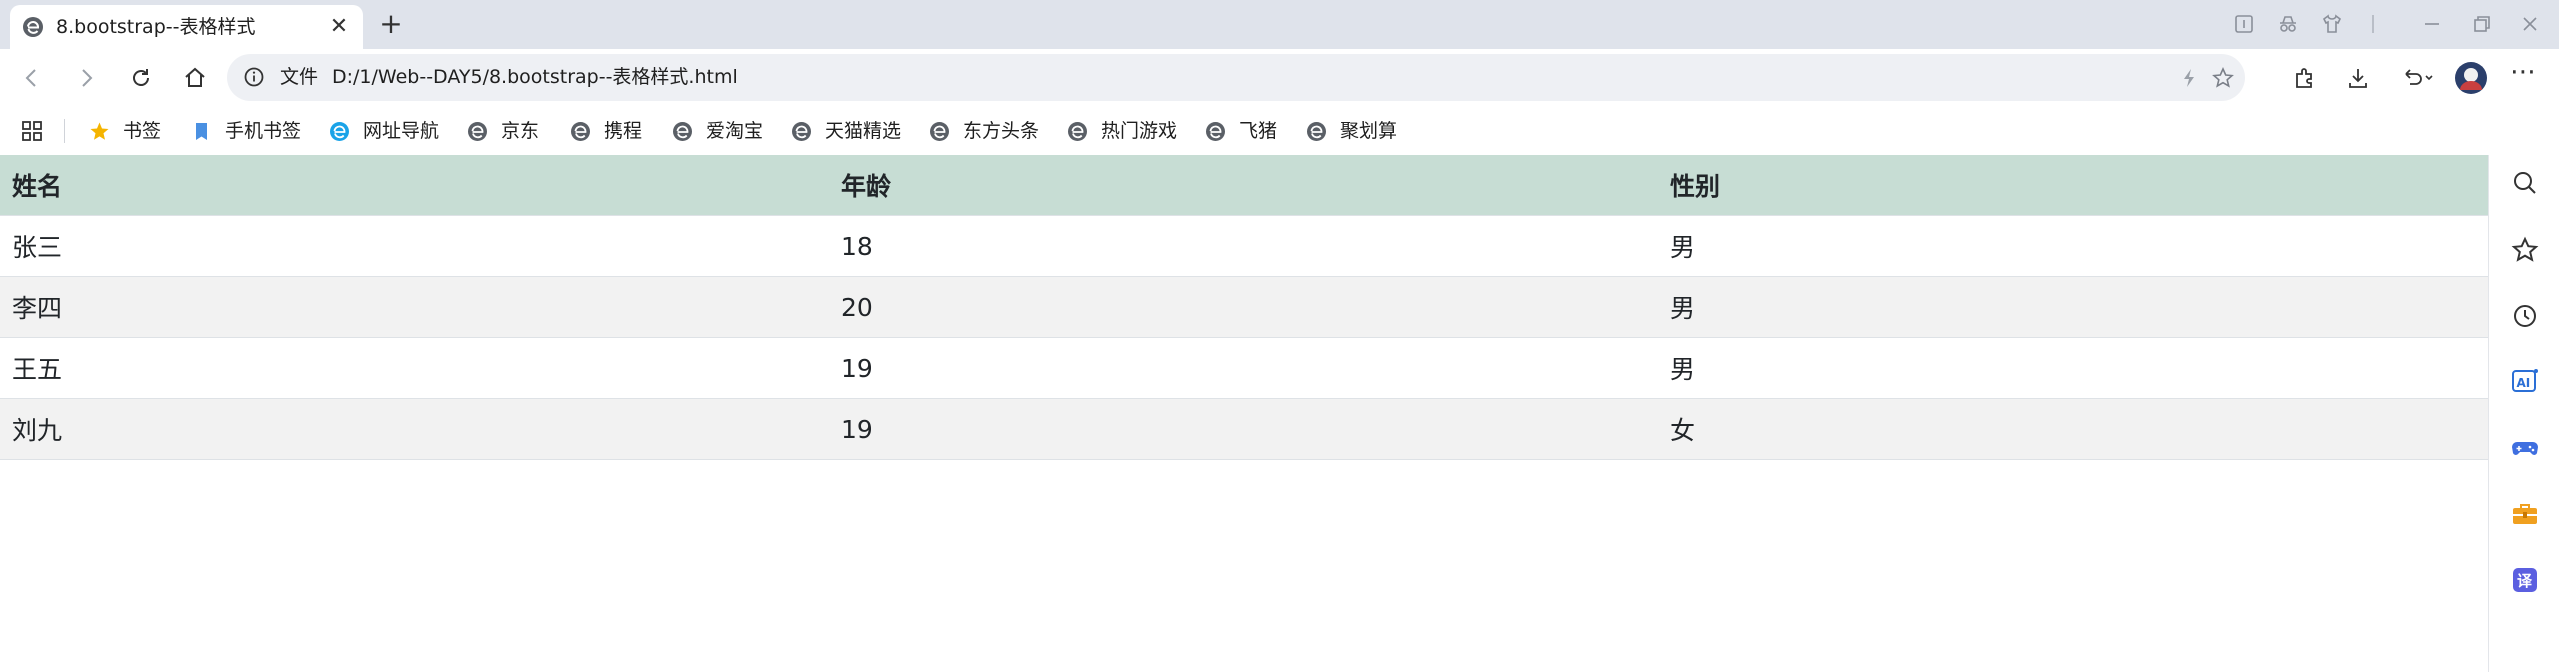 This screenshot has width=2559, height=672. I want to click on browser-tab-active: 8.bootstrap--表格样式 ✕, so click(186, 27).